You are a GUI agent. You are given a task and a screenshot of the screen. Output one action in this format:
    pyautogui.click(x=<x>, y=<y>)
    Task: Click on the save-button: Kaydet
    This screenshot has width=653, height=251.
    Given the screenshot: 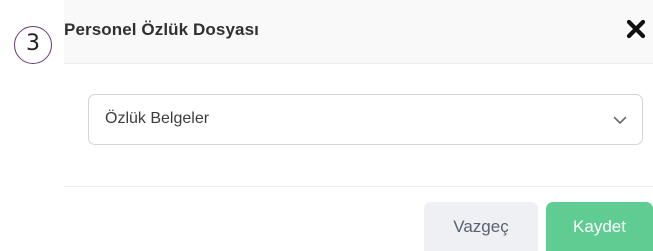 What is the action you would take?
    pyautogui.click(x=599, y=226)
    